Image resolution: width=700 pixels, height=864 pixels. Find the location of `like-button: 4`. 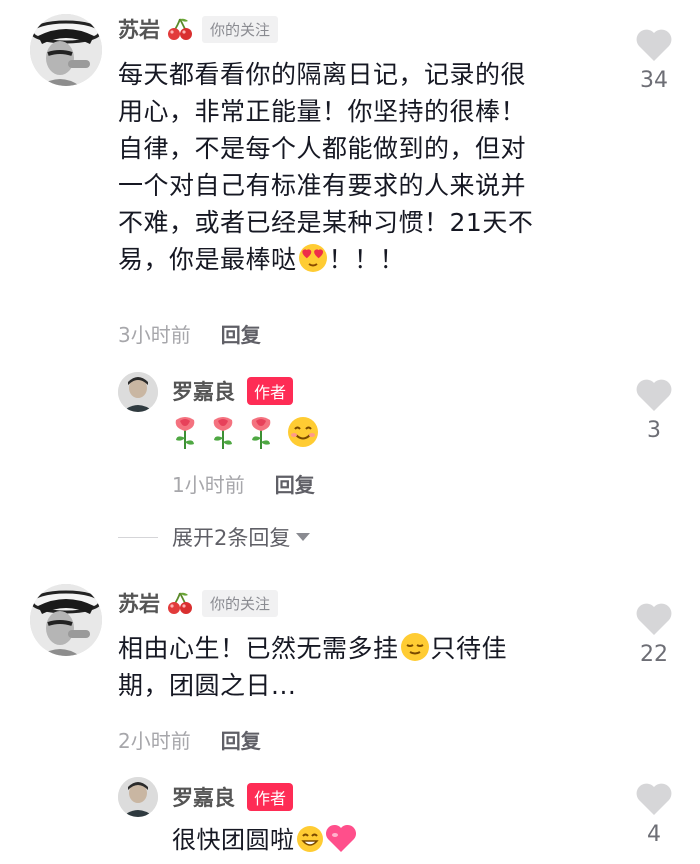

like-button: 4 is located at coordinates (654, 814).